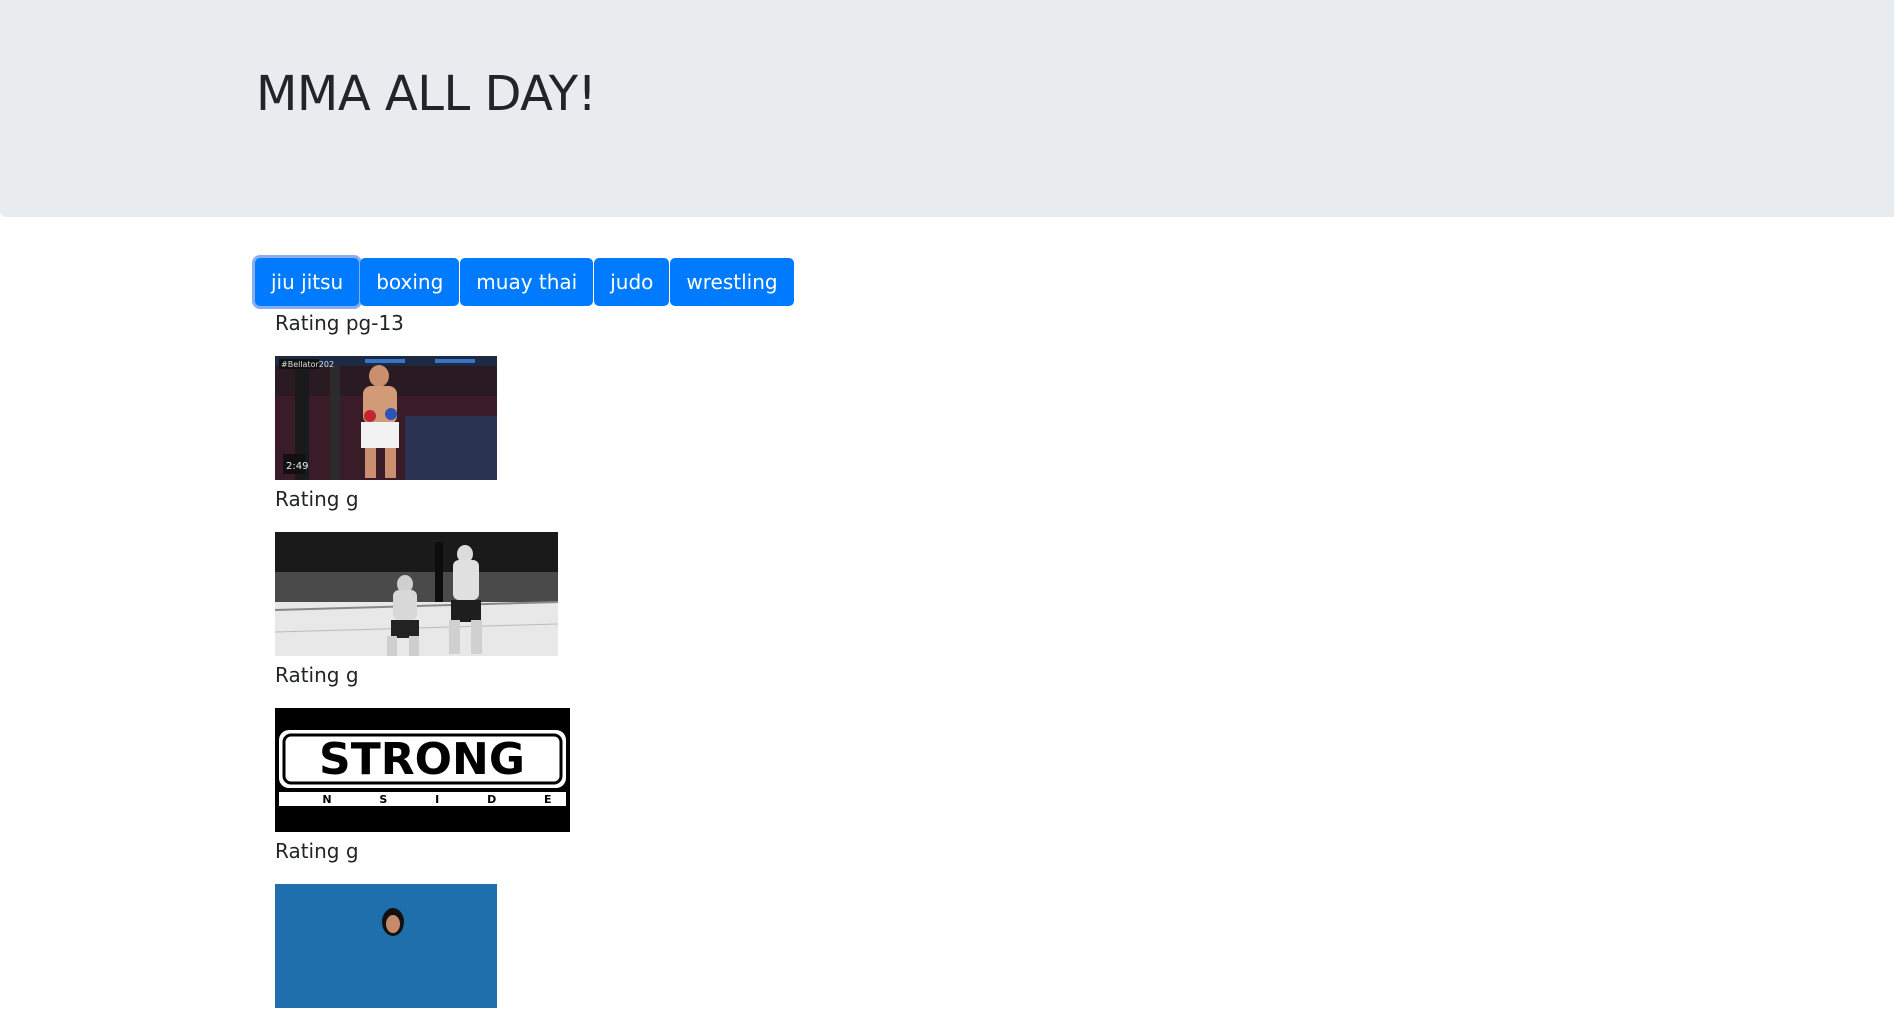 This screenshot has height=1014, width=1894. I want to click on category-button-boxing: boxing, so click(410, 282).